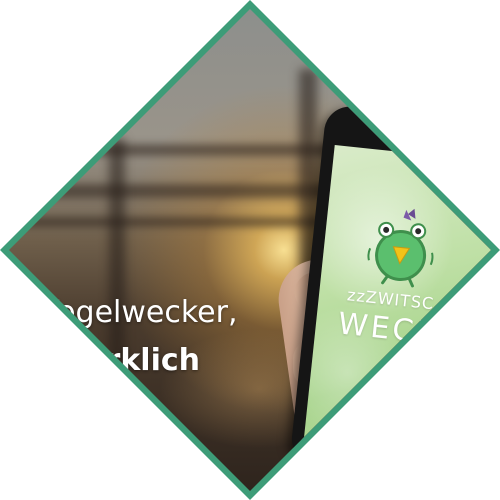  Describe the element at coordinates (250, 150) in the screenshot. I see `window-bar` at that location.